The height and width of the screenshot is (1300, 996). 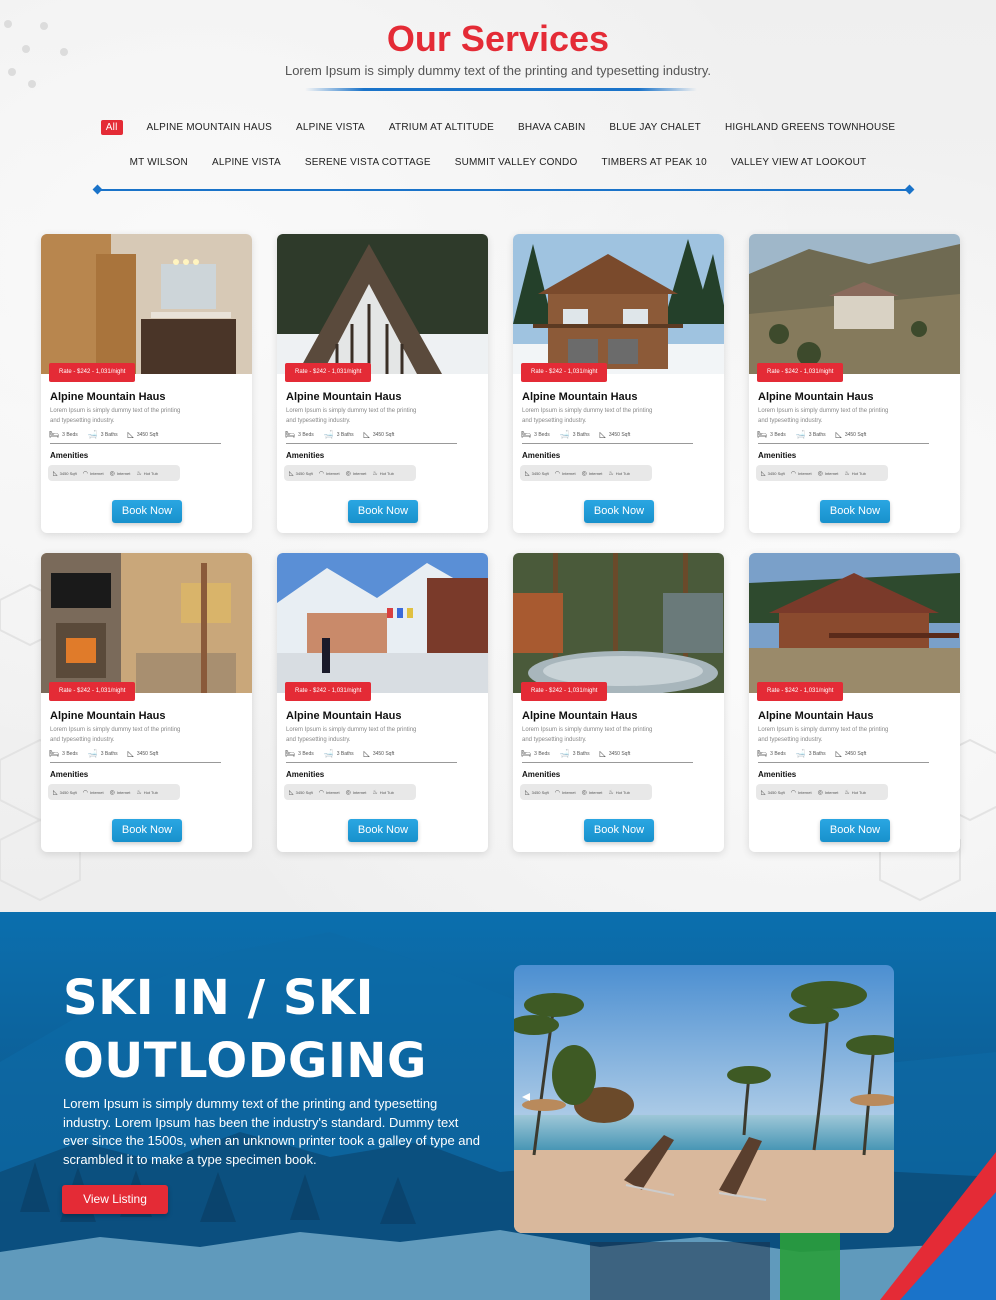 What do you see at coordinates (159, 162) in the screenshot?
I see `filter-mt-wilson: MT WILSON` at bounding box center [159, 162].